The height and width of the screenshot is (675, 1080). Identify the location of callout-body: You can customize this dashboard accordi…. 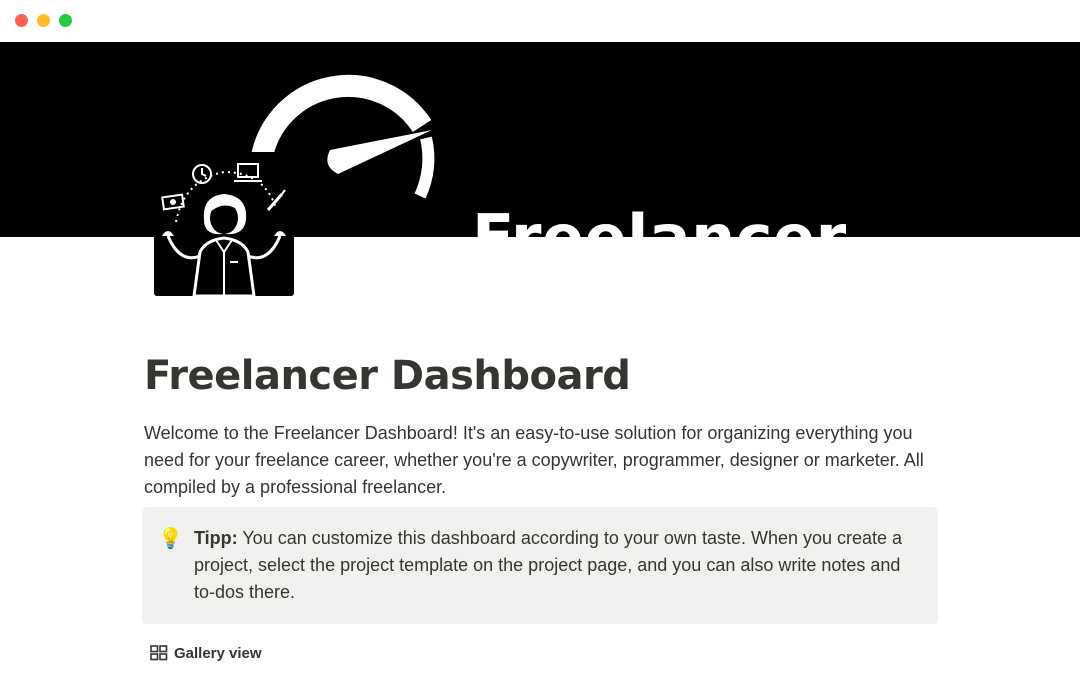
(548, 565).